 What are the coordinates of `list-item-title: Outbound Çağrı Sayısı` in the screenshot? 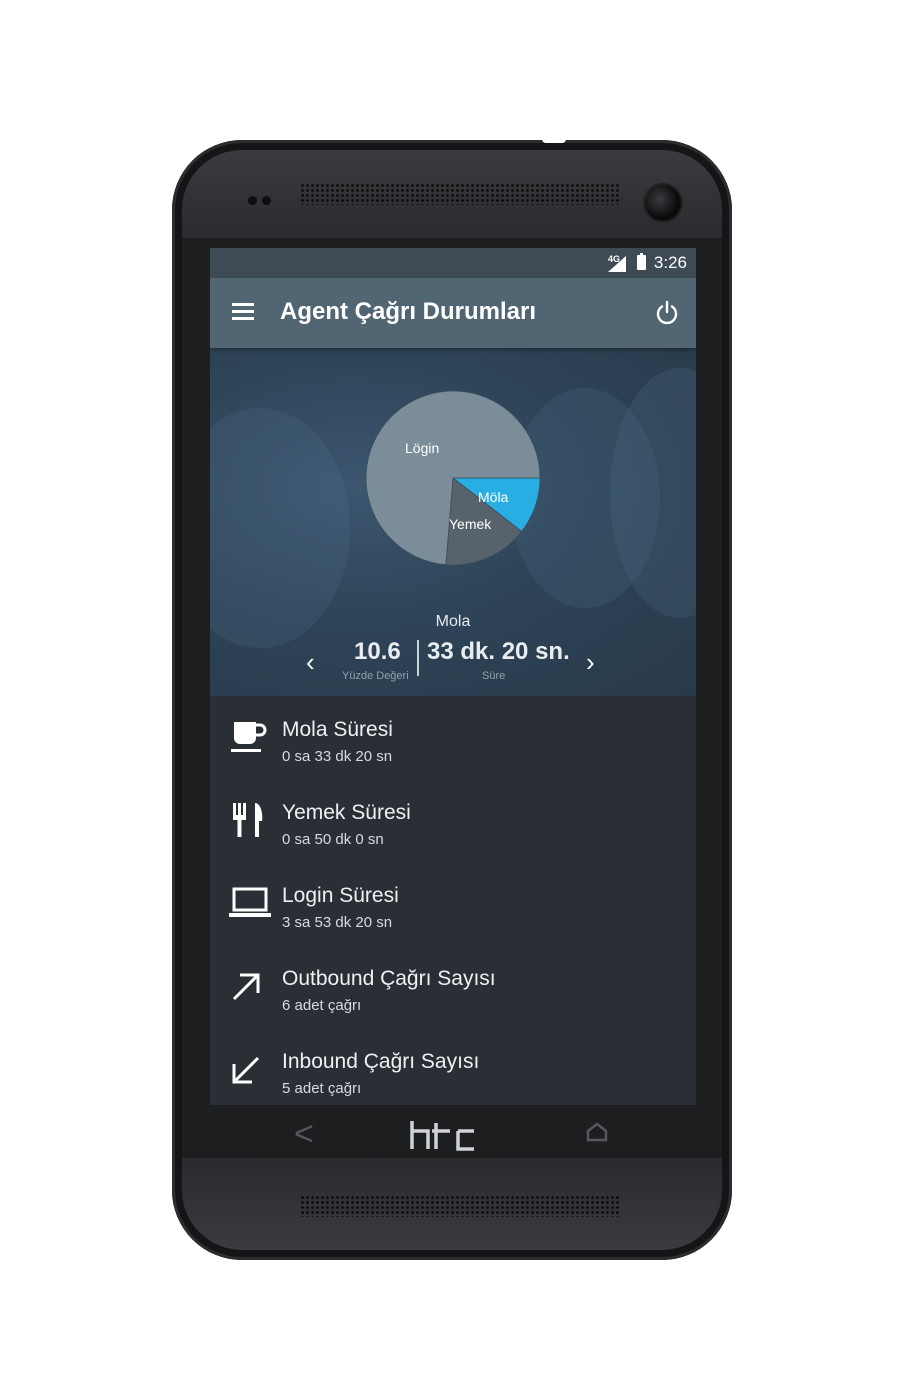 It's located at (389, 978).